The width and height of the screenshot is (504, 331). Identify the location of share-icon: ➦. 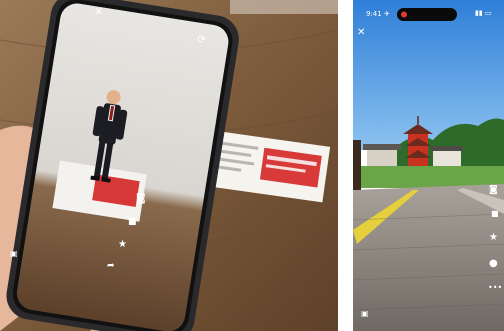
(111, 266).